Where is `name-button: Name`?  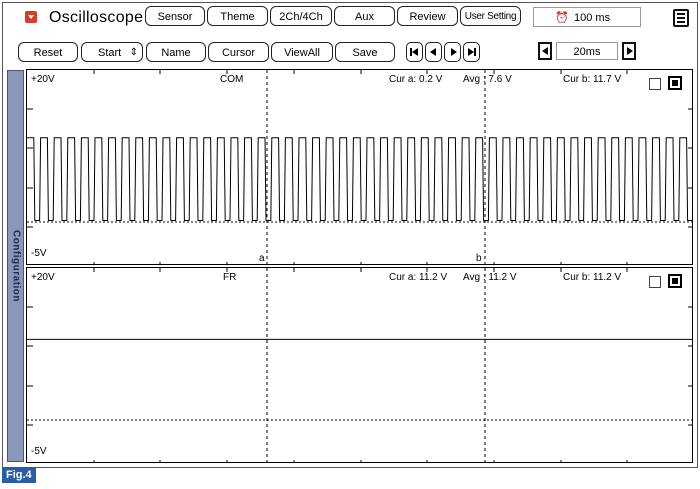
name-button: Name is located at coordinates (176, 52).